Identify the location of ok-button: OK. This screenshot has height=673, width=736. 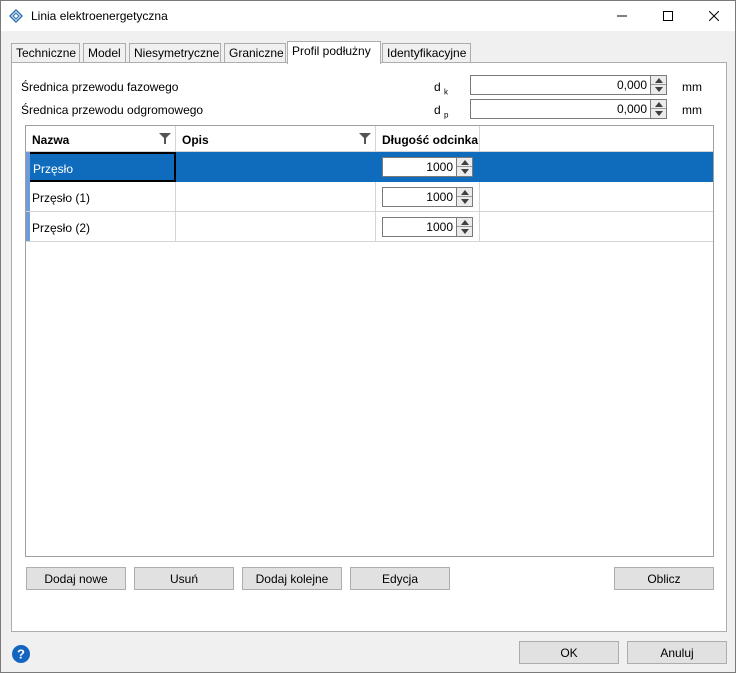
(569, 652).